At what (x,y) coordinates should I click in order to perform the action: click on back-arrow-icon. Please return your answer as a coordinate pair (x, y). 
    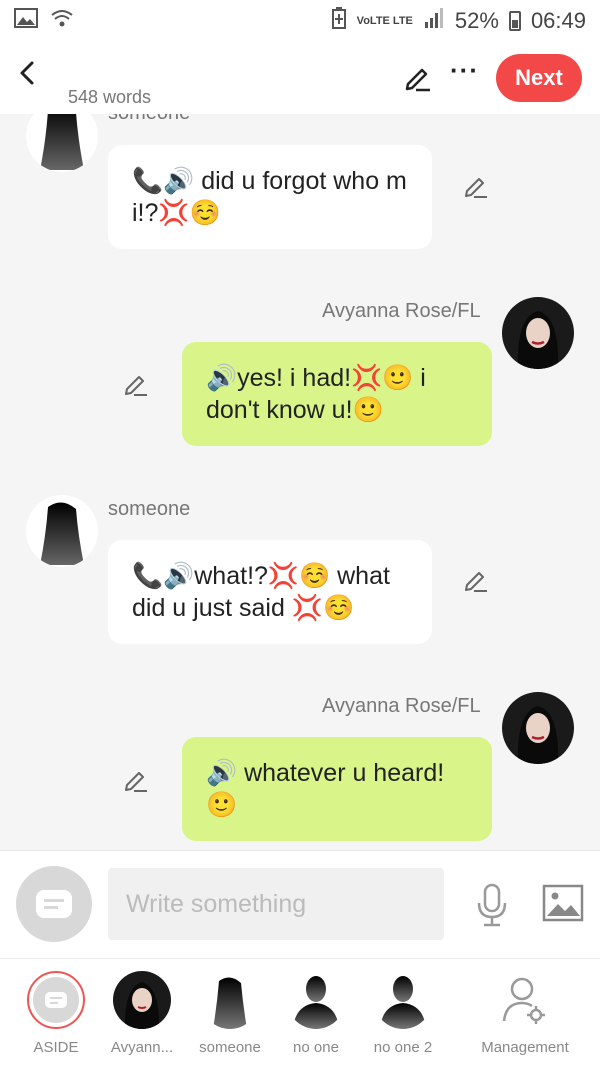
    Looking at the image, I should click on (29, 73).